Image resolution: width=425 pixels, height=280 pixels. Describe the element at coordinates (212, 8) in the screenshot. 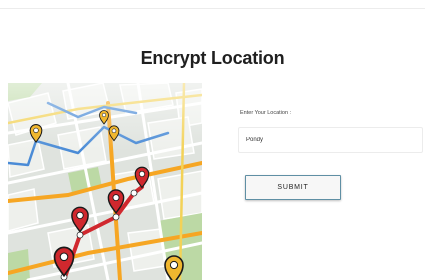

I see `header-divider` at that location.